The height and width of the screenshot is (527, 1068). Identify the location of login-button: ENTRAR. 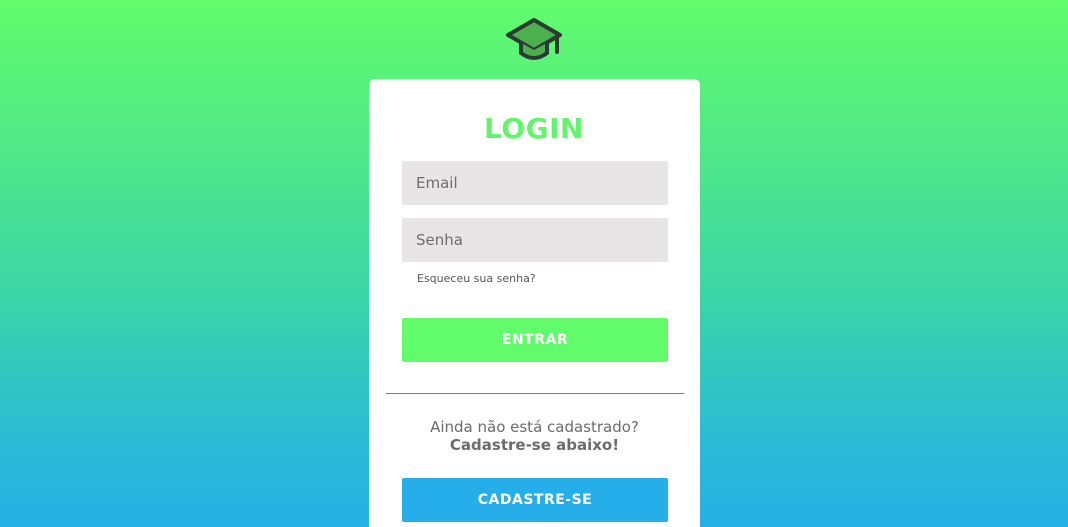
(535, 340).